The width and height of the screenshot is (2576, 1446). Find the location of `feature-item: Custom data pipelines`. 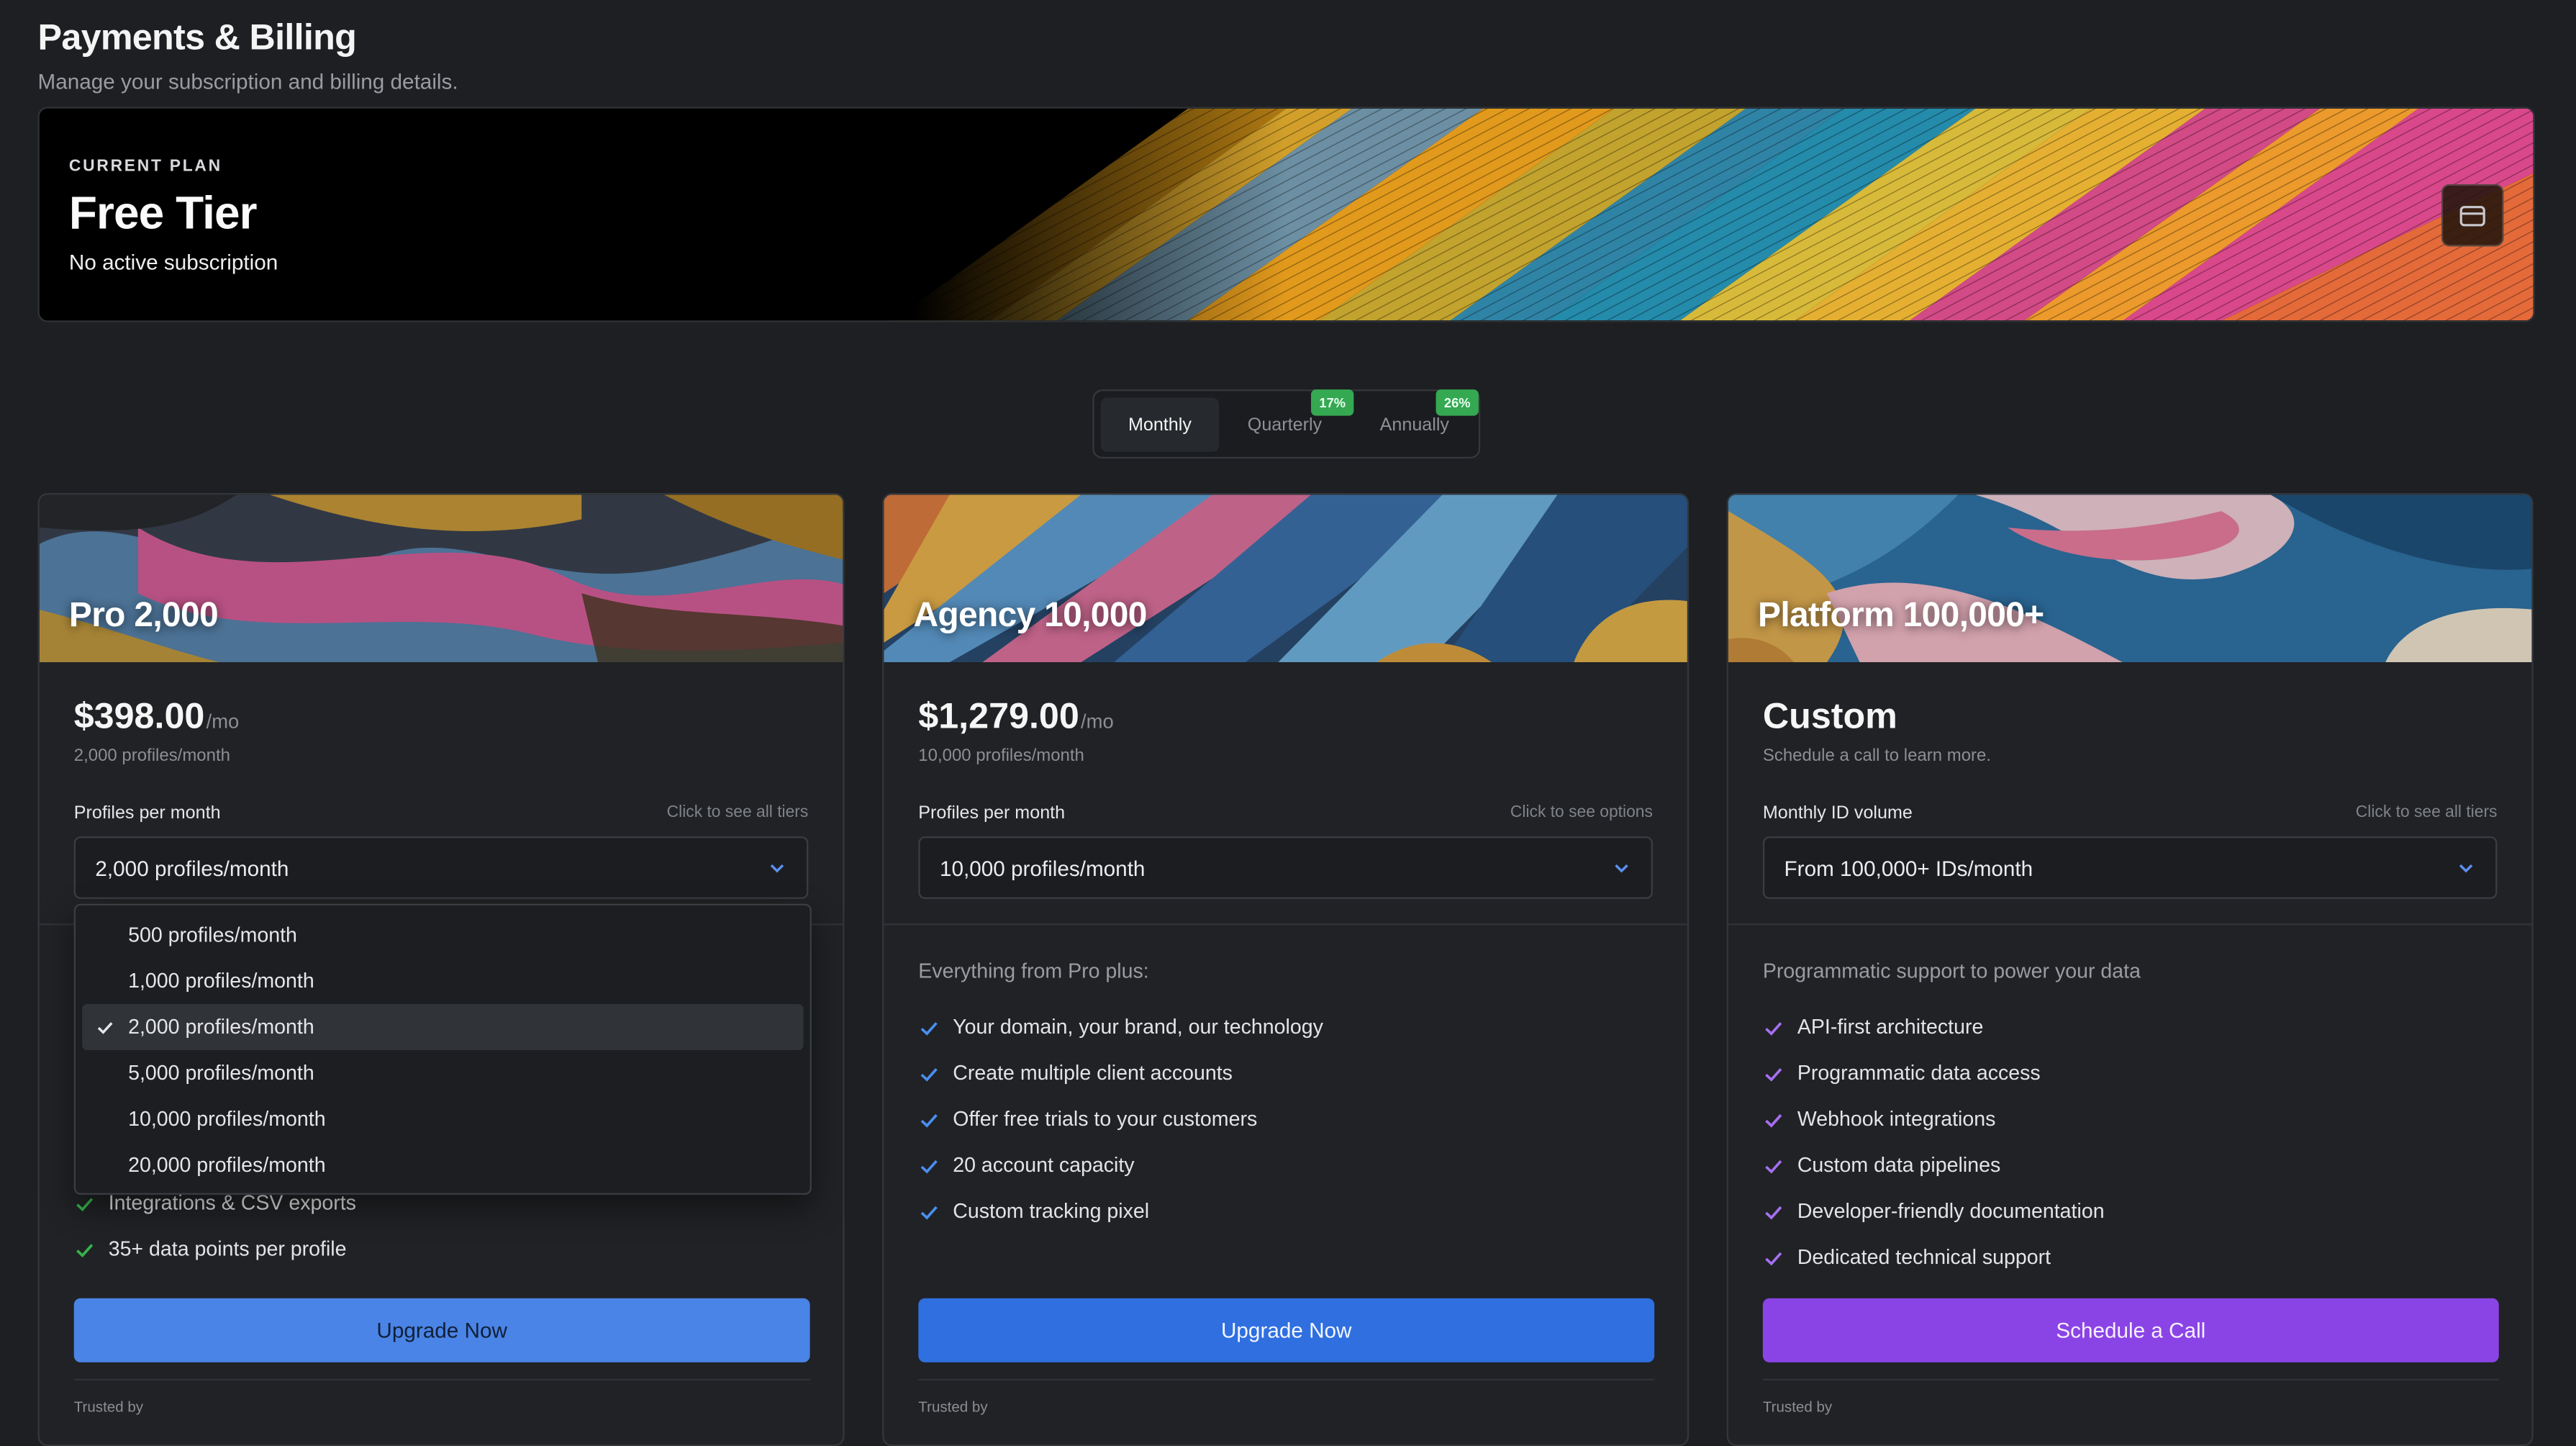

feature-item: Custom data pipelines is located at coordinates (1934, 1165).